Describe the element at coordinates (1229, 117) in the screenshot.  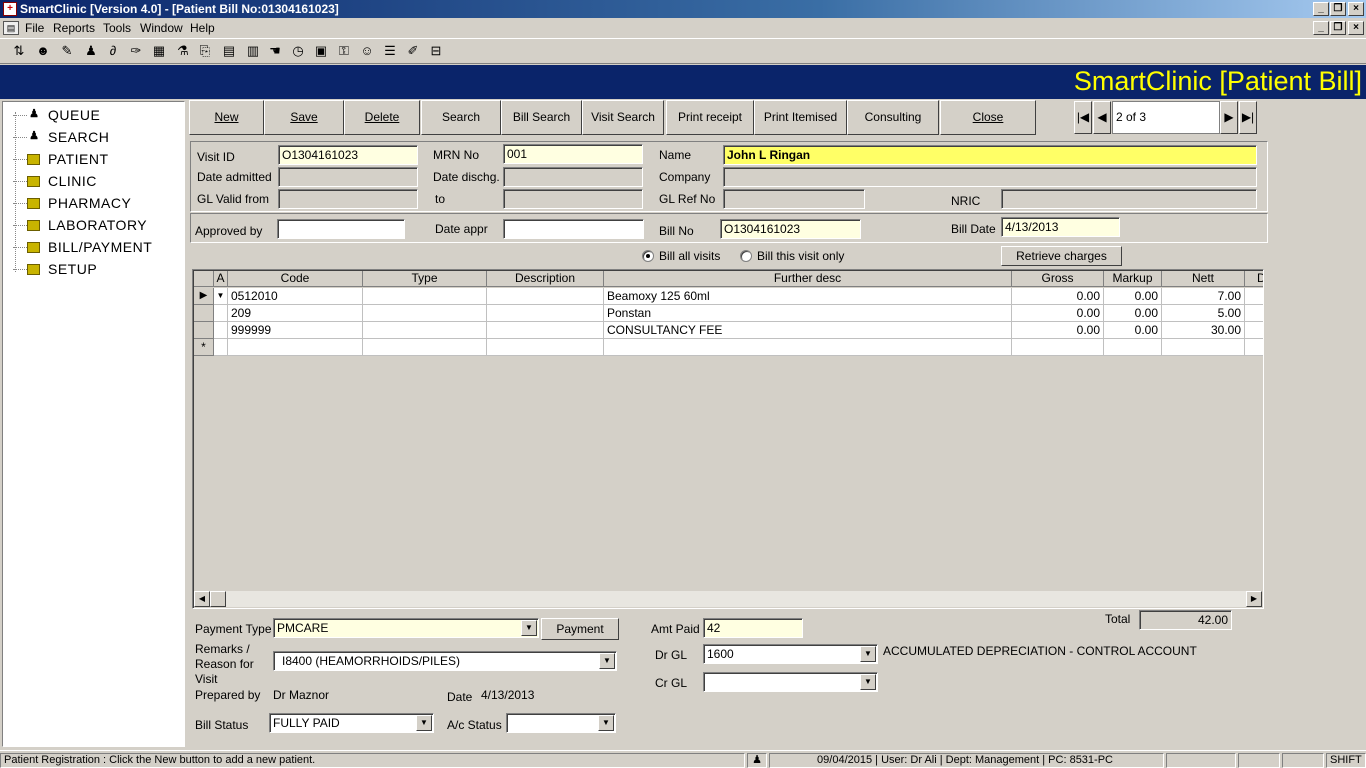
I see `next-record-icon: ▶` at that location.